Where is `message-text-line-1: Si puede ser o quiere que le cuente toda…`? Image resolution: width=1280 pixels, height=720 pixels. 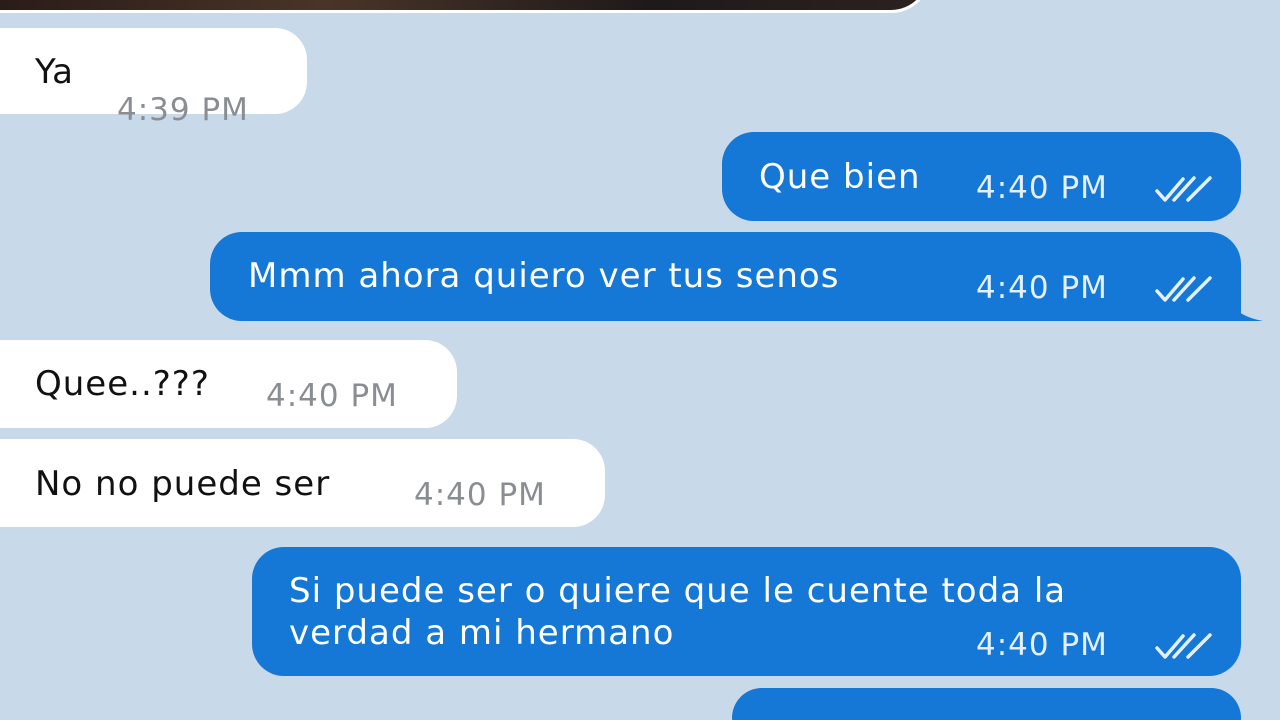 message-text-line-1: Si puede ser o quiere que le cuente toda… is located at coordinates (678, 591).